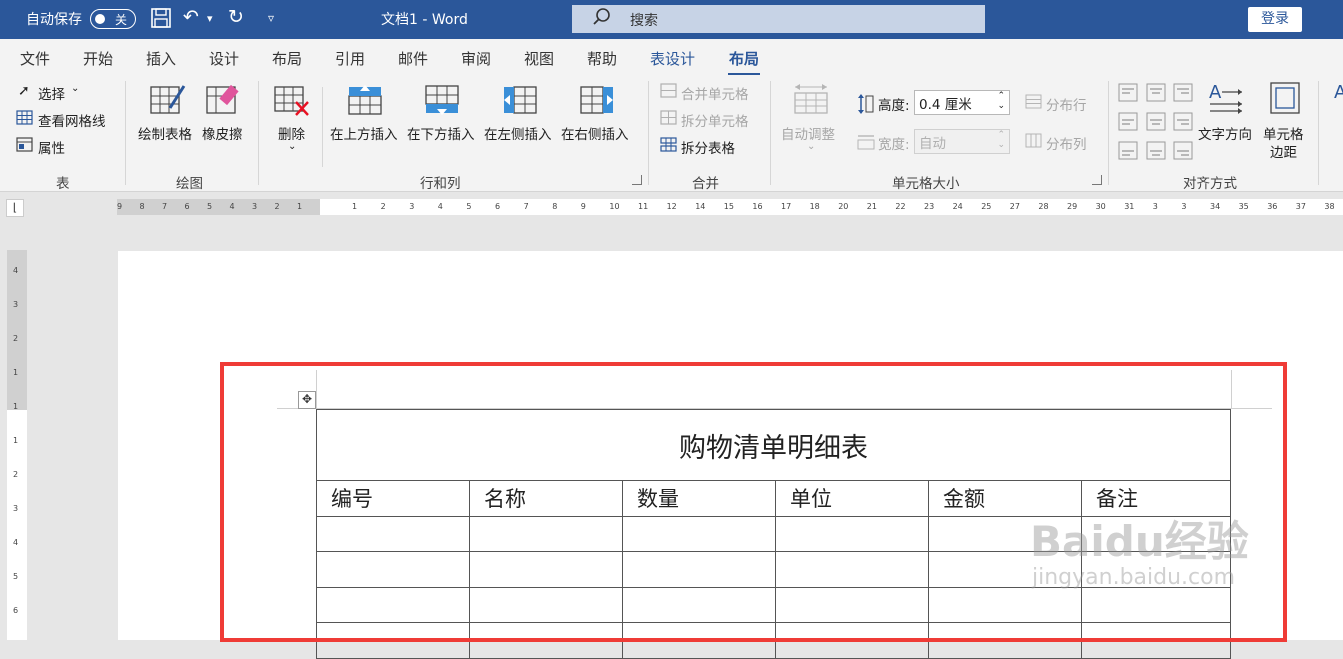 Image resolution: width=1343 pixels, height=659 pixels. What do you see at coordinates (715, 95) in the screenshot?
I see `merge-cells-label: 合并单元格` at bounding box center [715, 95].